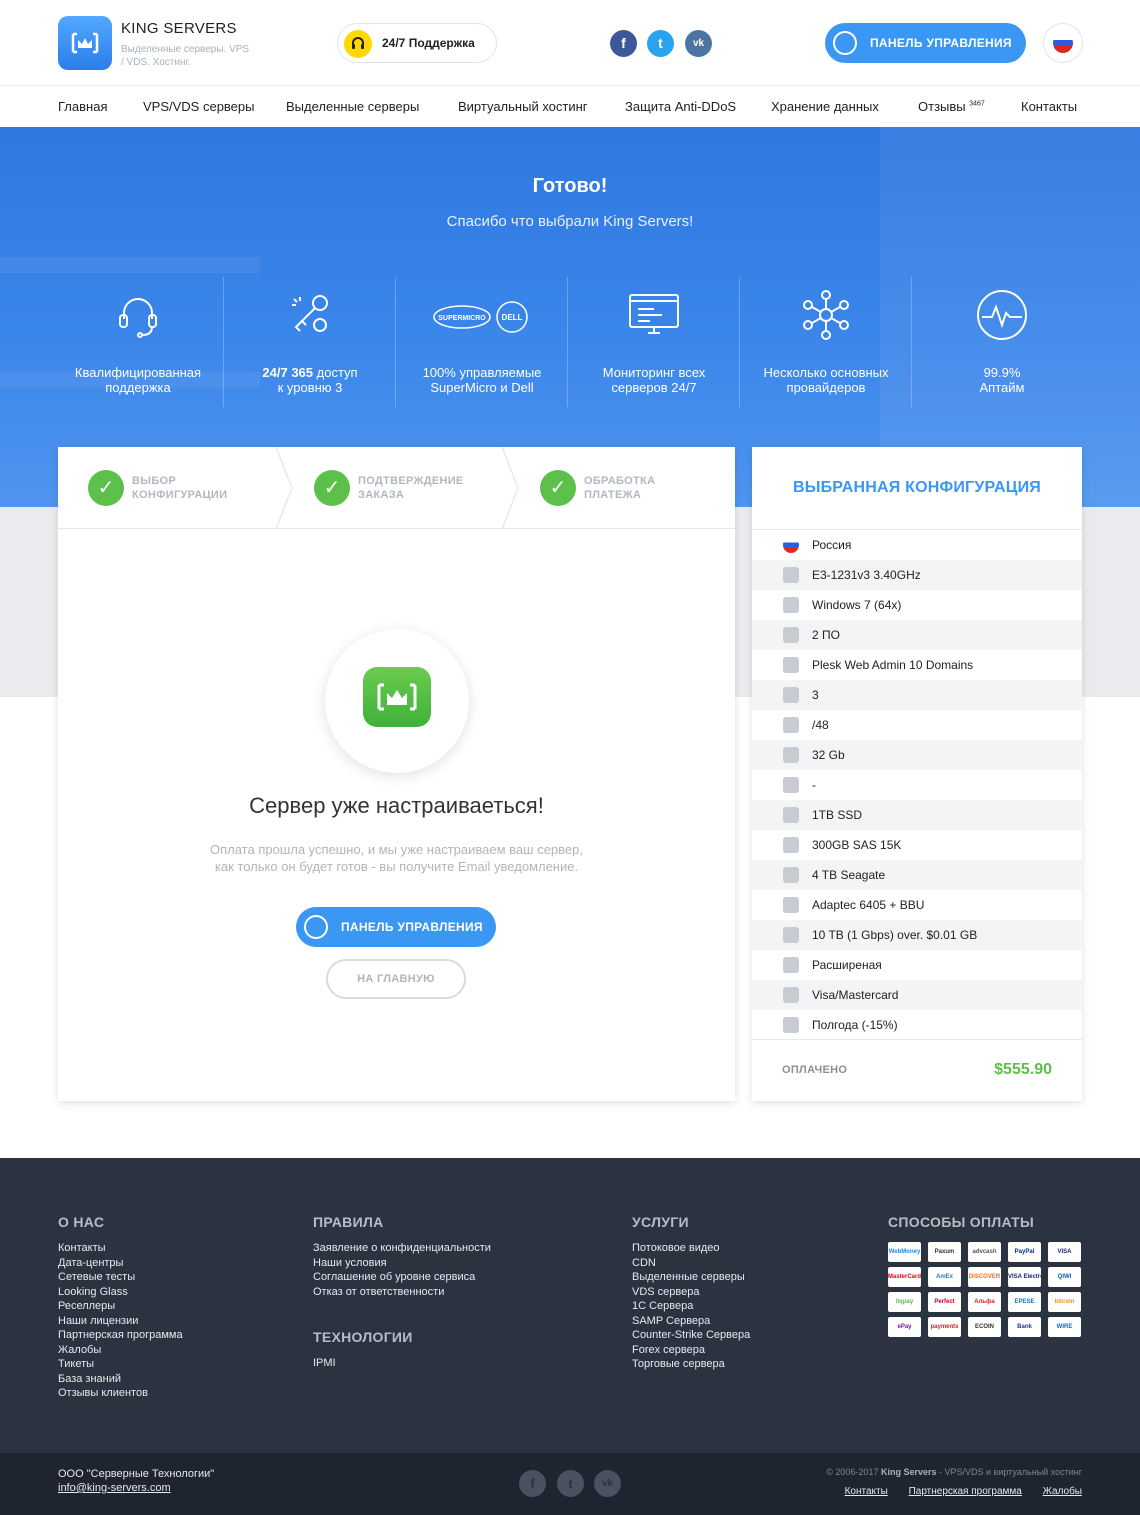  Describe the element at coordinates (917, 785) in the screenshot. I see `config-row: -` at that location.